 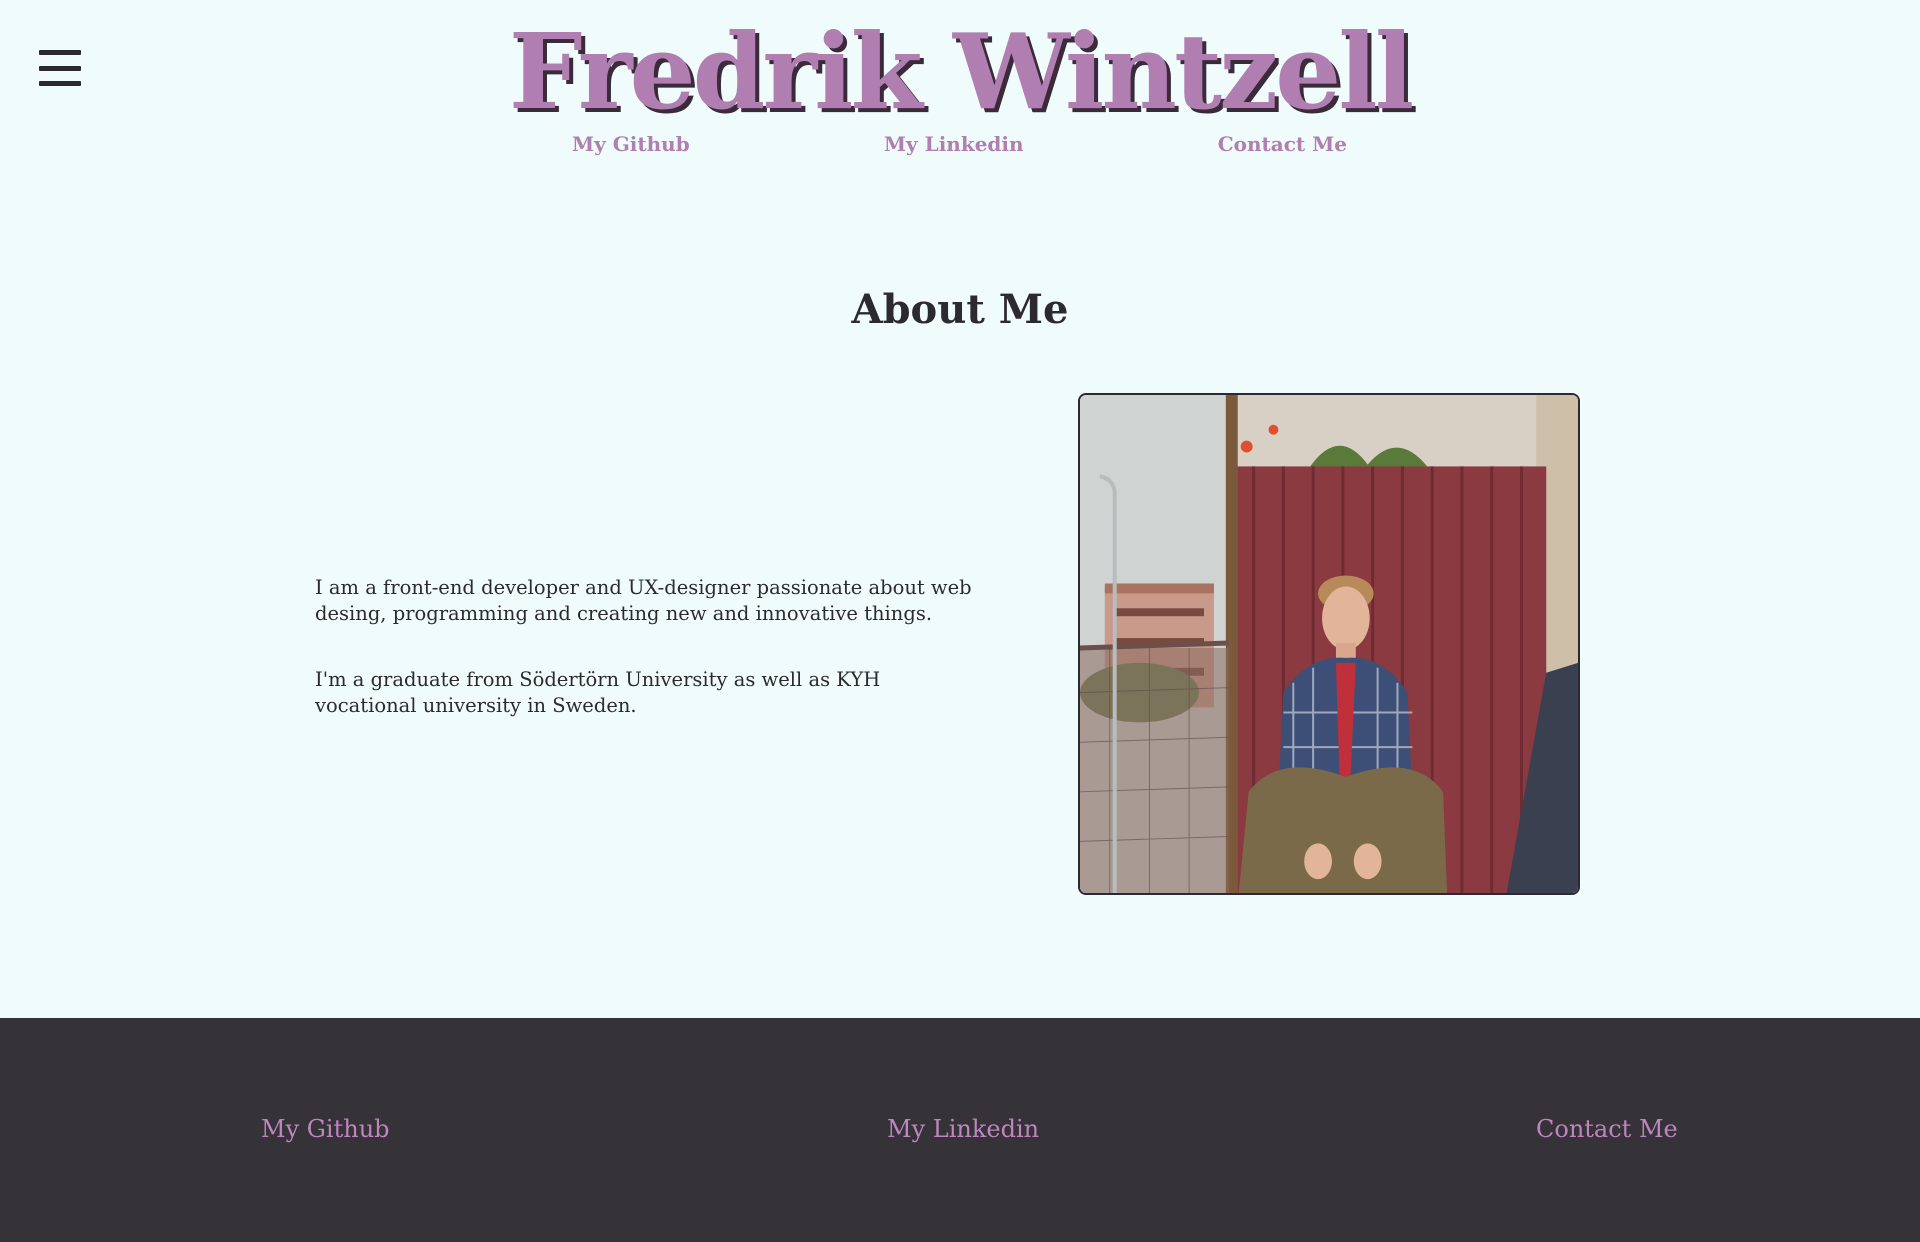 What do you see at coordinates (960, 309) in the screenshot?
I see `about-heading: About Me` at bounding box center [960, 309].